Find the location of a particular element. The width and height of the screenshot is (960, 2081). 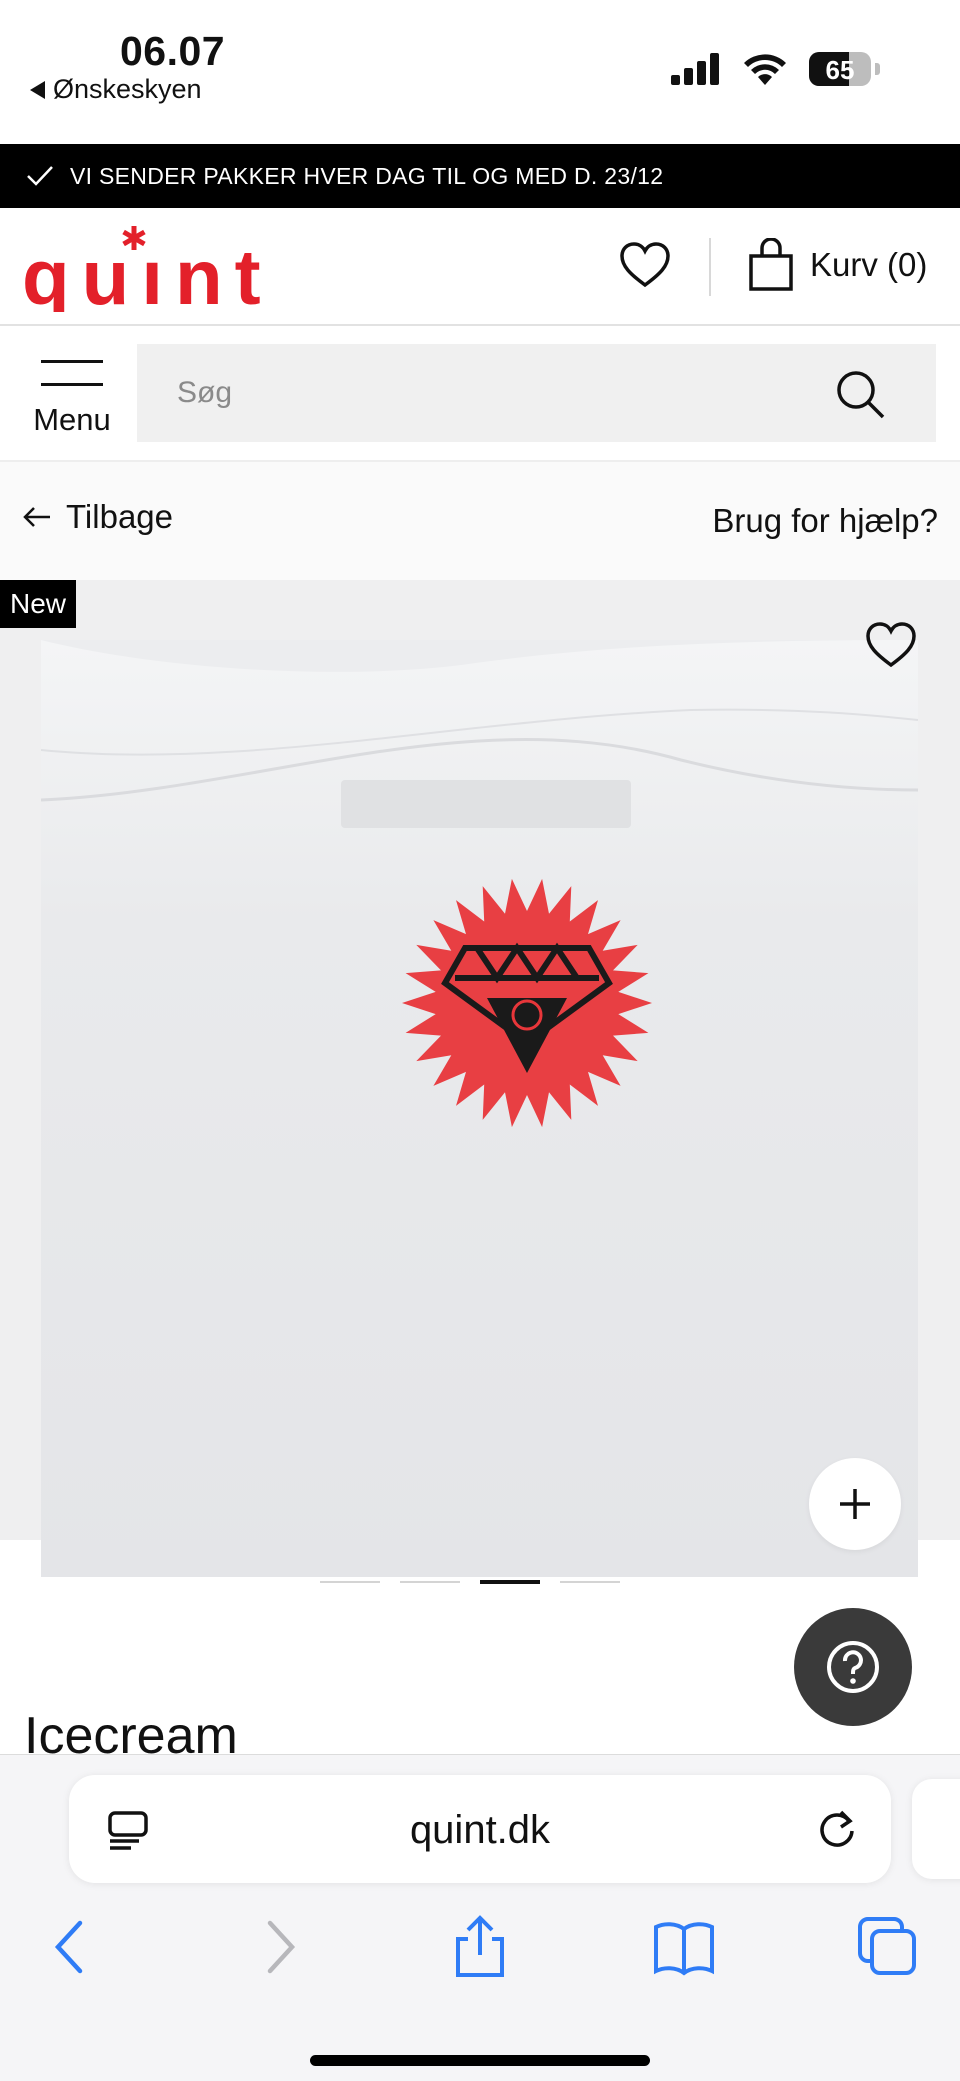

reload-icon is located at coordinates (837, 1829).